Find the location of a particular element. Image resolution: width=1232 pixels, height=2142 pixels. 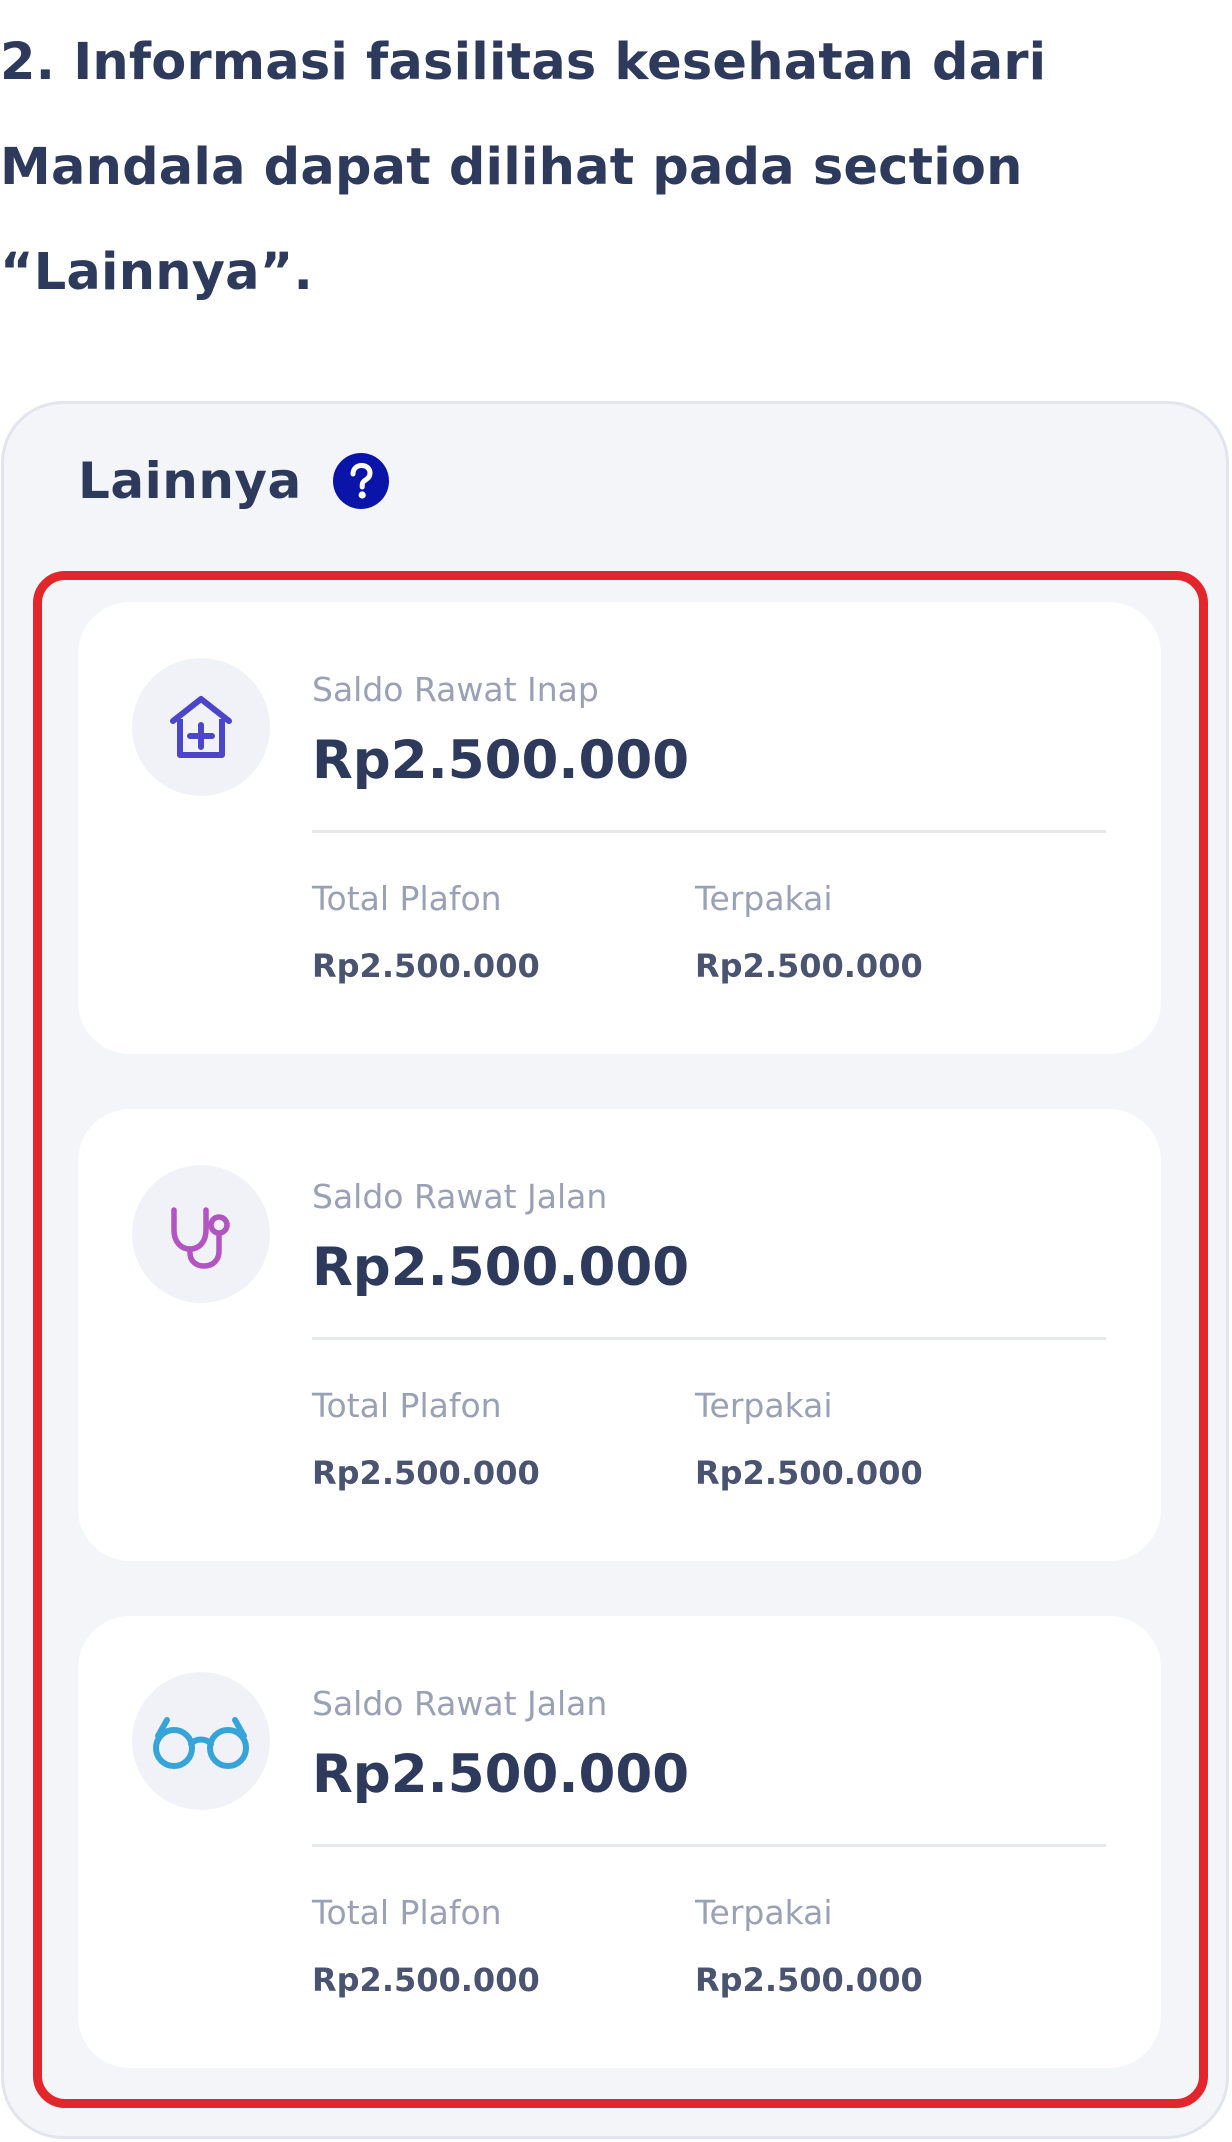

balance-label: Saldo Rawat Inap is located at coordinates (455, 689).